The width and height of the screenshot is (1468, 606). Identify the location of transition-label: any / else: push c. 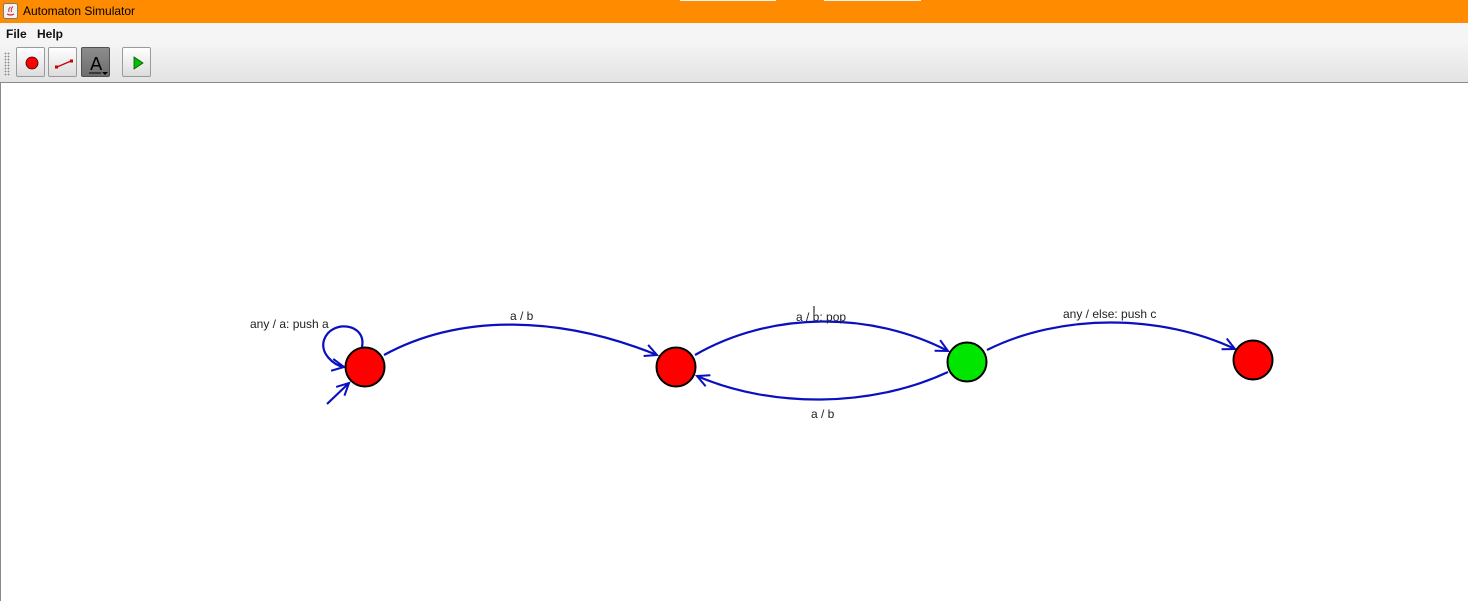
(1109, 314).